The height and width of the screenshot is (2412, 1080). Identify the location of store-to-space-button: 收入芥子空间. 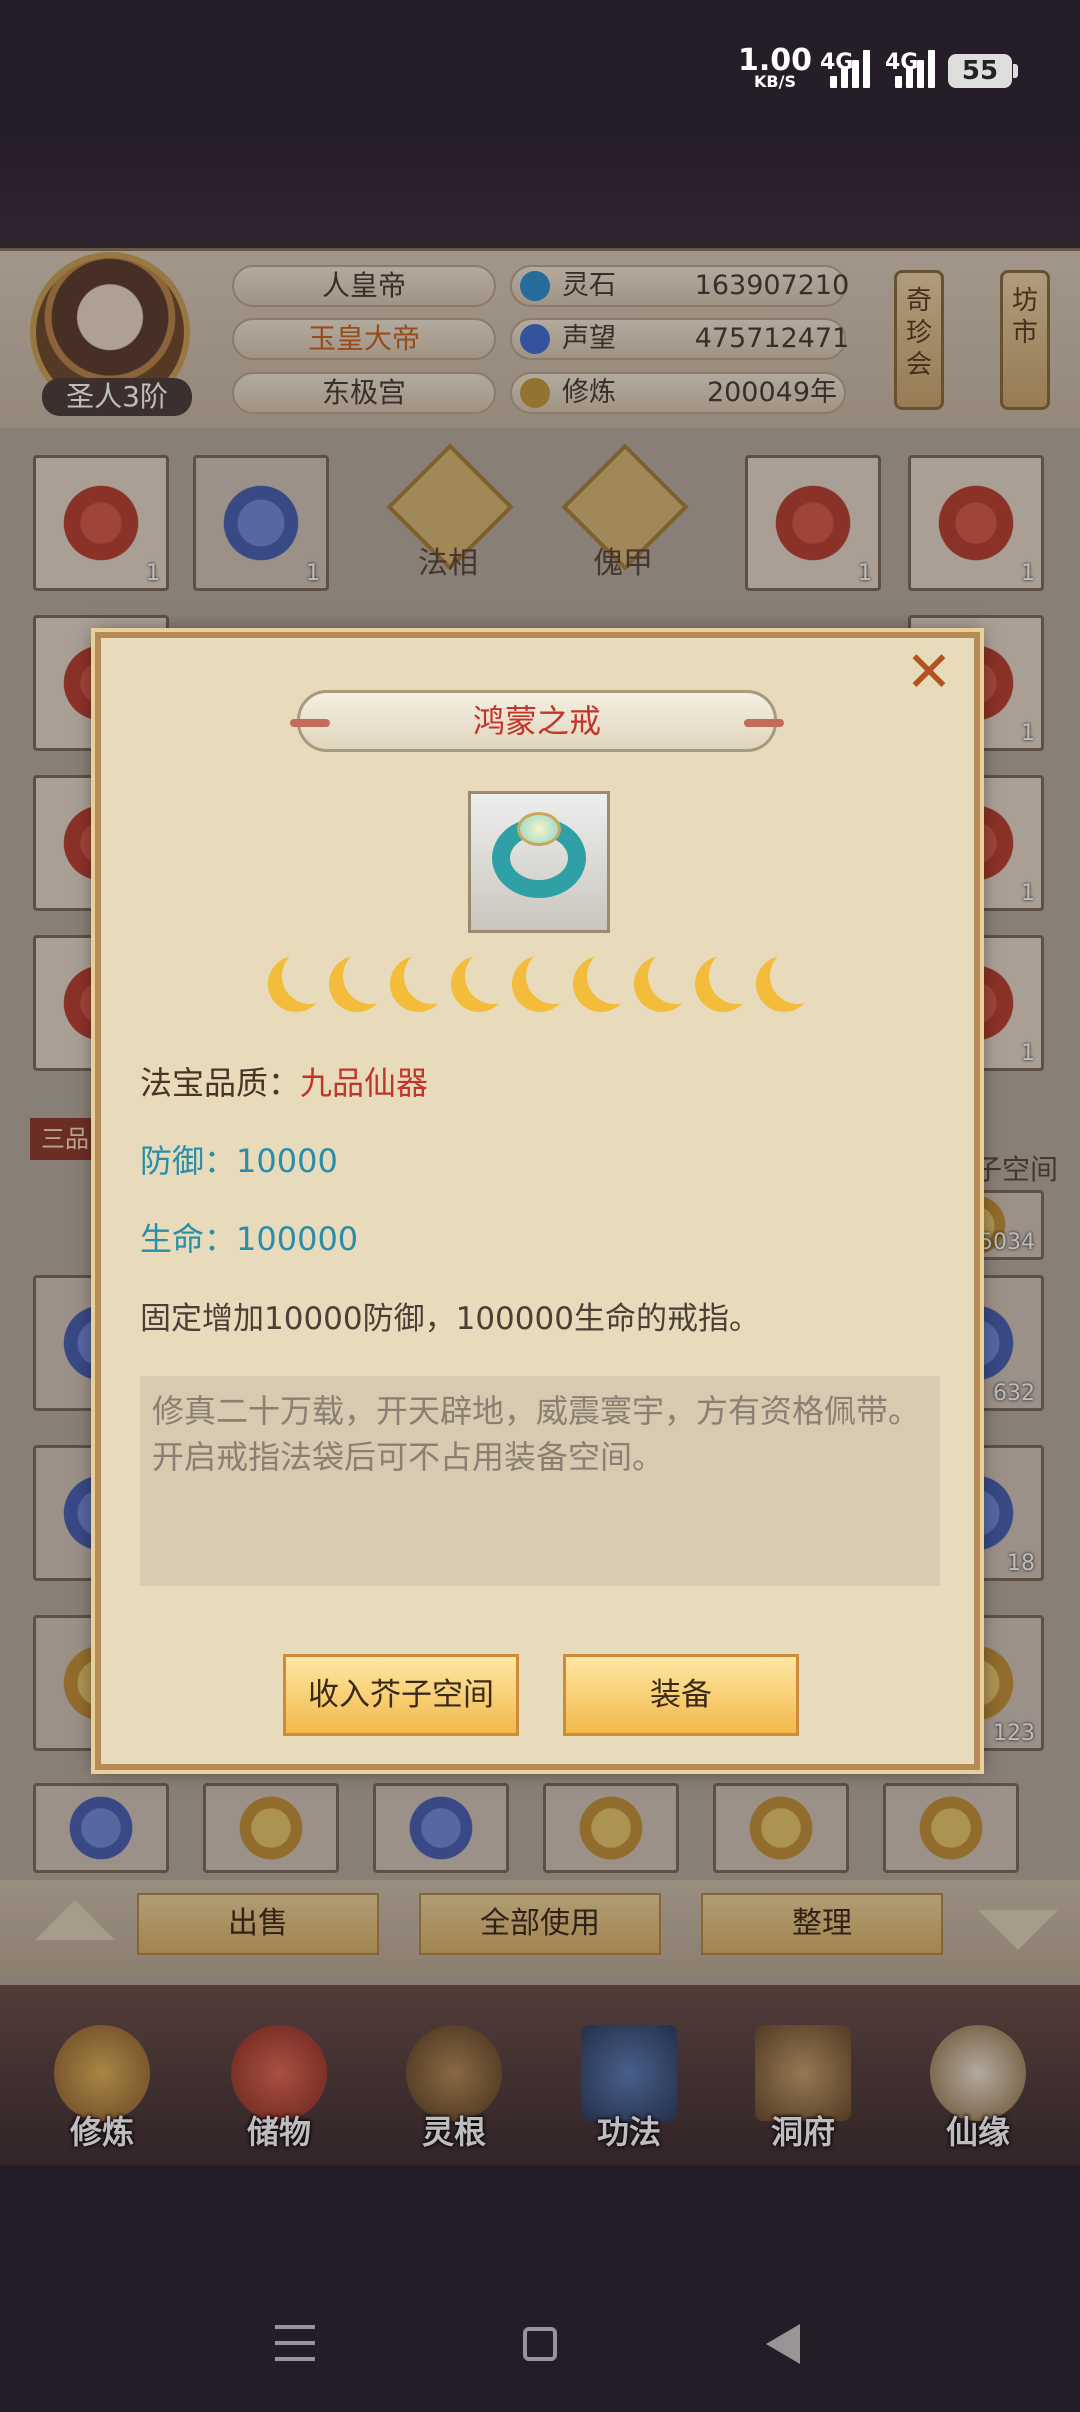
(401, 1695).